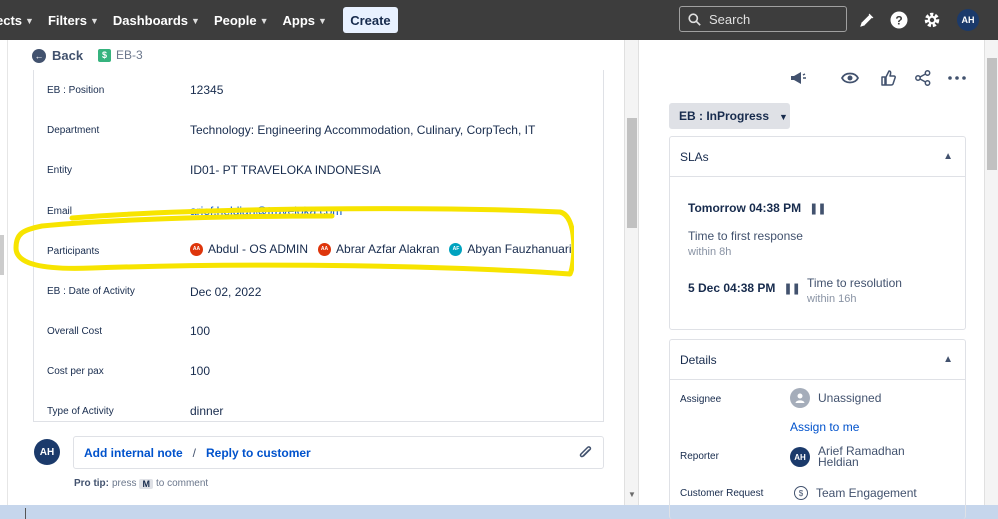 The width and height of the screenshot is (998, 519). What do you see at coordinates (206, 411) in the screenshot?
I see `field-value: dinner` at bounding box center [206, 411].